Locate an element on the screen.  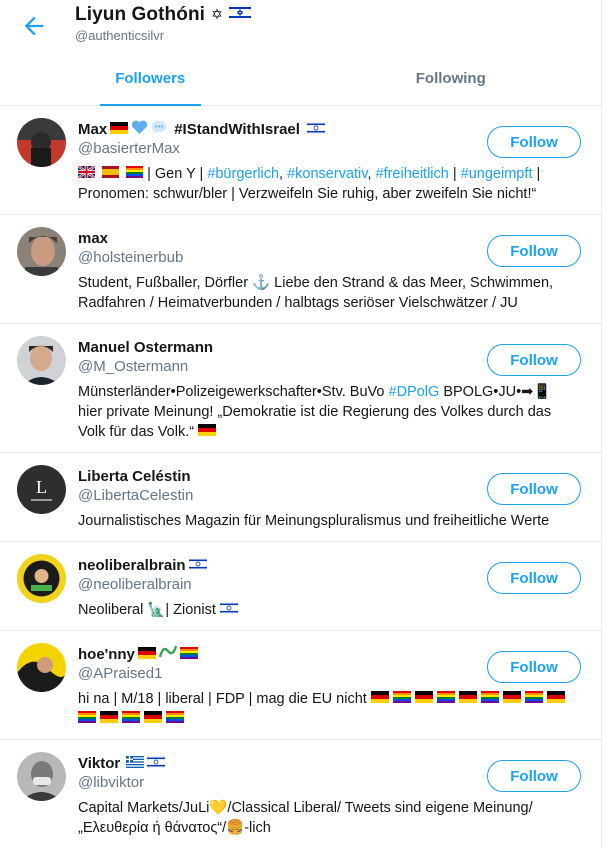
hashtag-link: #freiheitlich is located at coordinates (412, 174).